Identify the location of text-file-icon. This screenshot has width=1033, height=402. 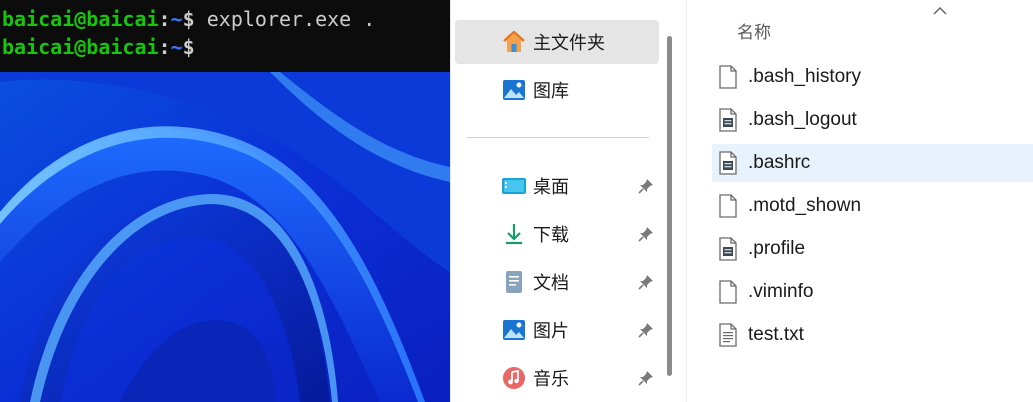
(728, 335).